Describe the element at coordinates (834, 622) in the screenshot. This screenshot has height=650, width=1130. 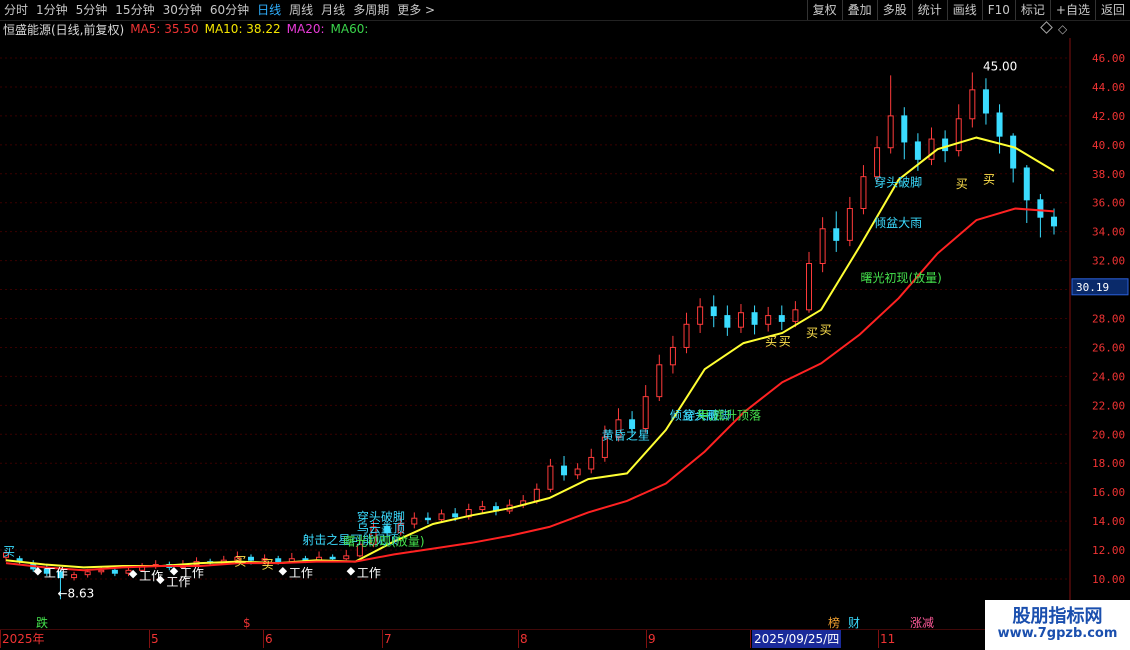
I see `event-marker: 榜` at that location.